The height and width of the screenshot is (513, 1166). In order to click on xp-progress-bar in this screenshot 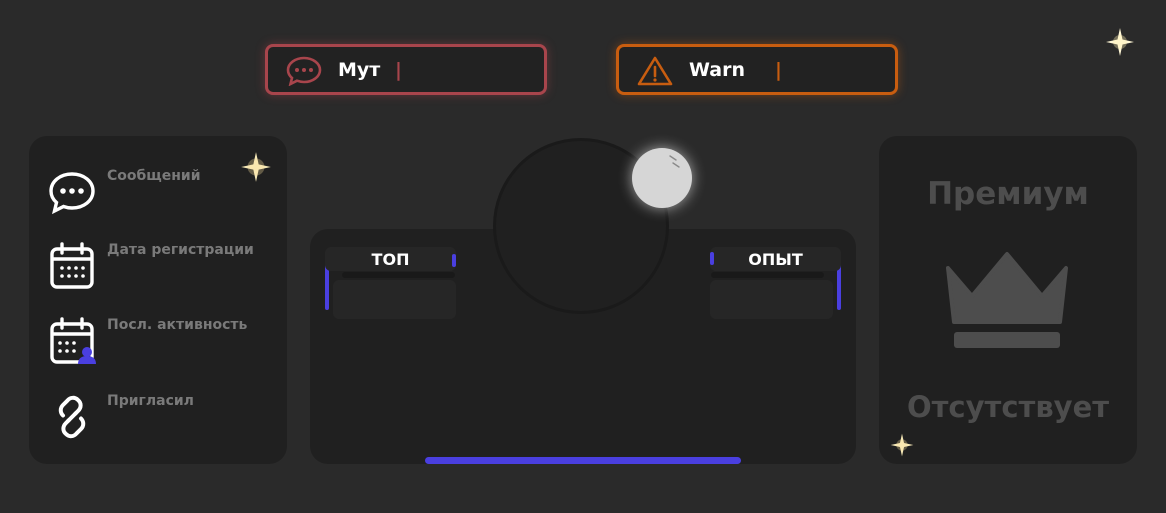, I will do `click(583, 460)`.